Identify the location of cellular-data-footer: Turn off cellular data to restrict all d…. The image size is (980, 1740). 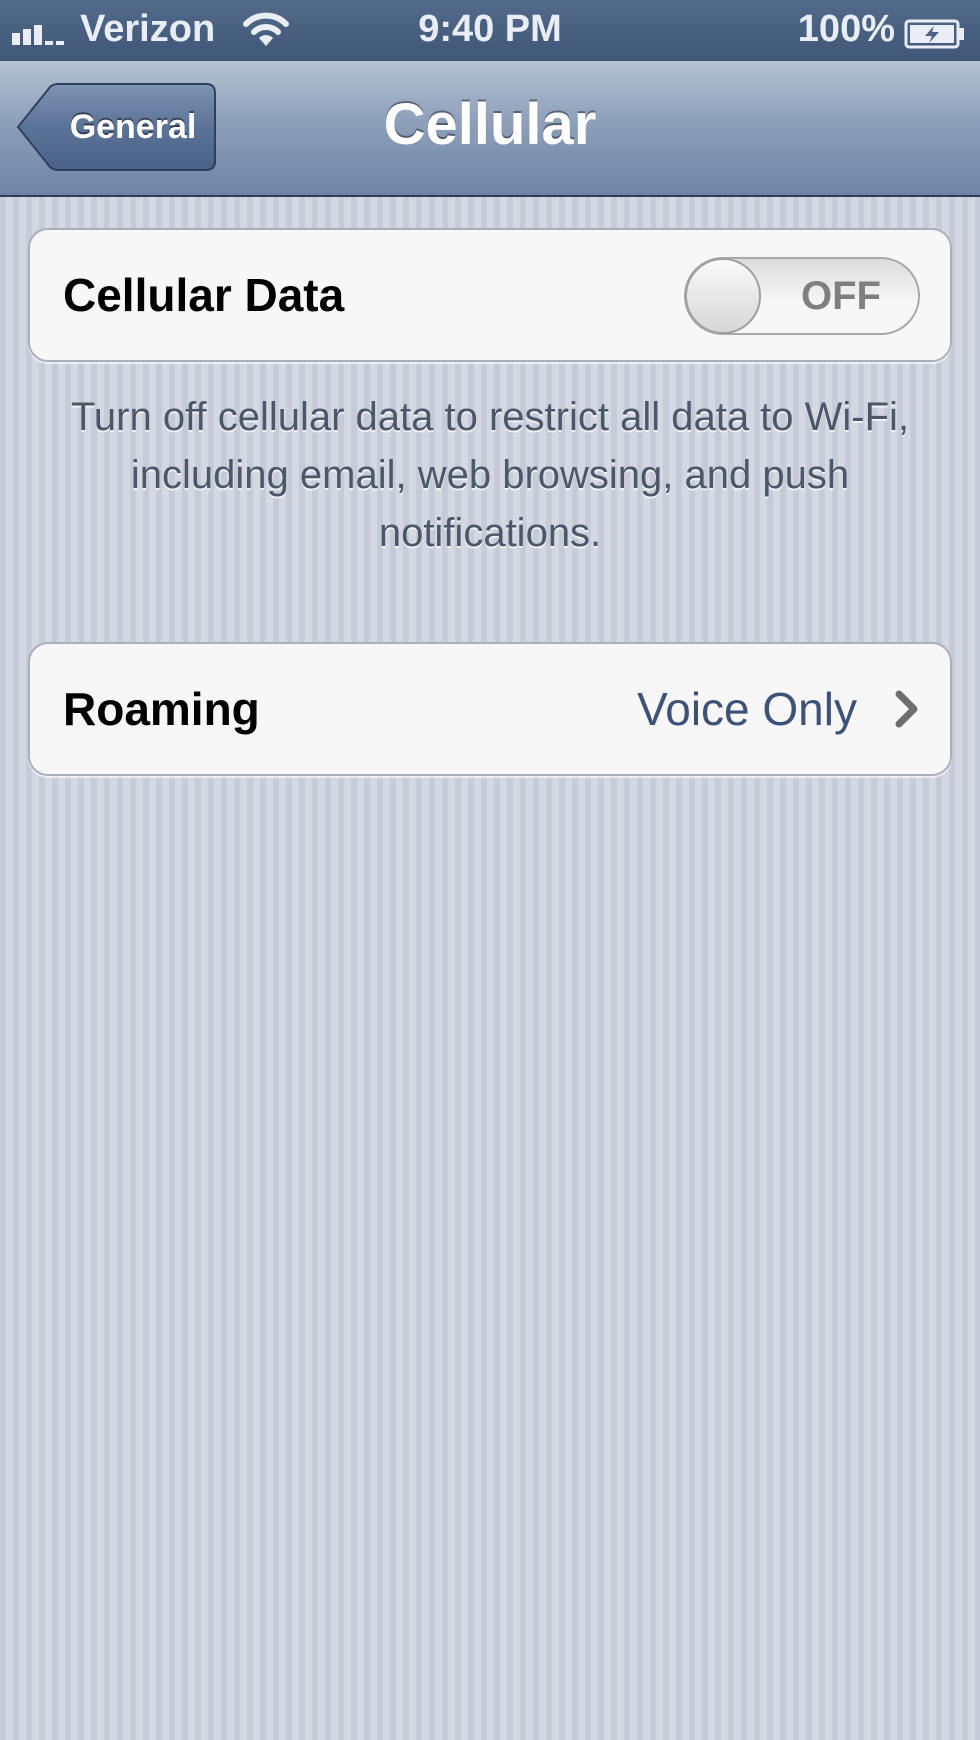
(490, 475).